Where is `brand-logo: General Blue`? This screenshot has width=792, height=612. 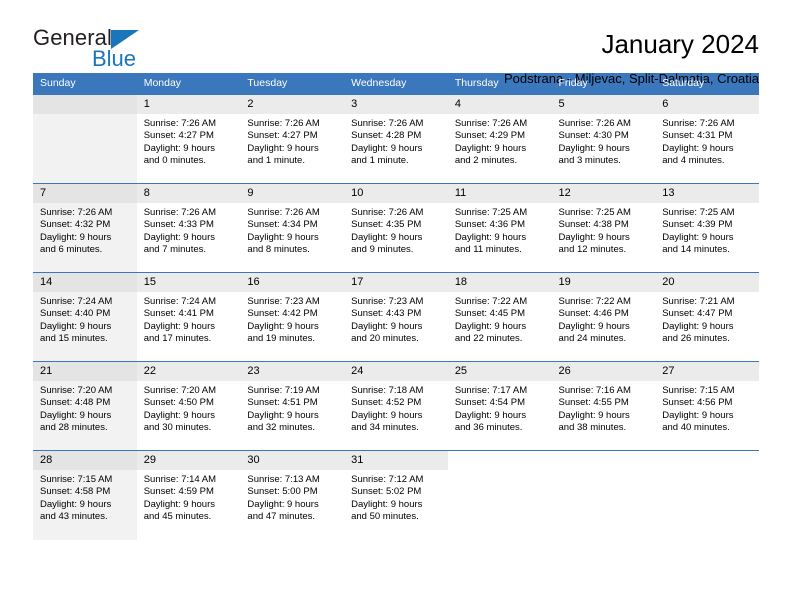 brand-logo: General Blue is located at coordinates (133, 51).